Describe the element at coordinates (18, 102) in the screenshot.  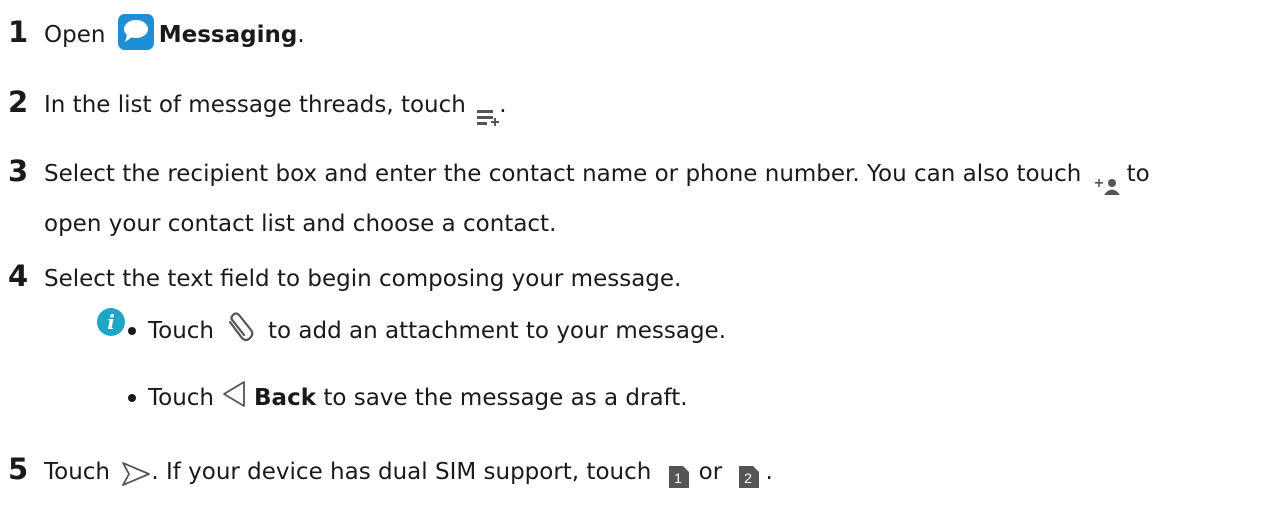
I see `step-number: 2` at that location.